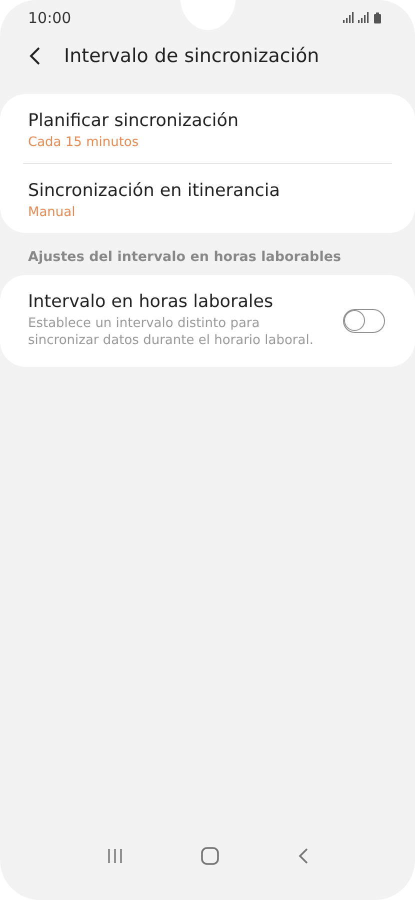  What do you see at coordinates (154, 191) in the screenshot?
I see `setting-title: Sincronización en itinerancia` at bounding box center [154, 191].